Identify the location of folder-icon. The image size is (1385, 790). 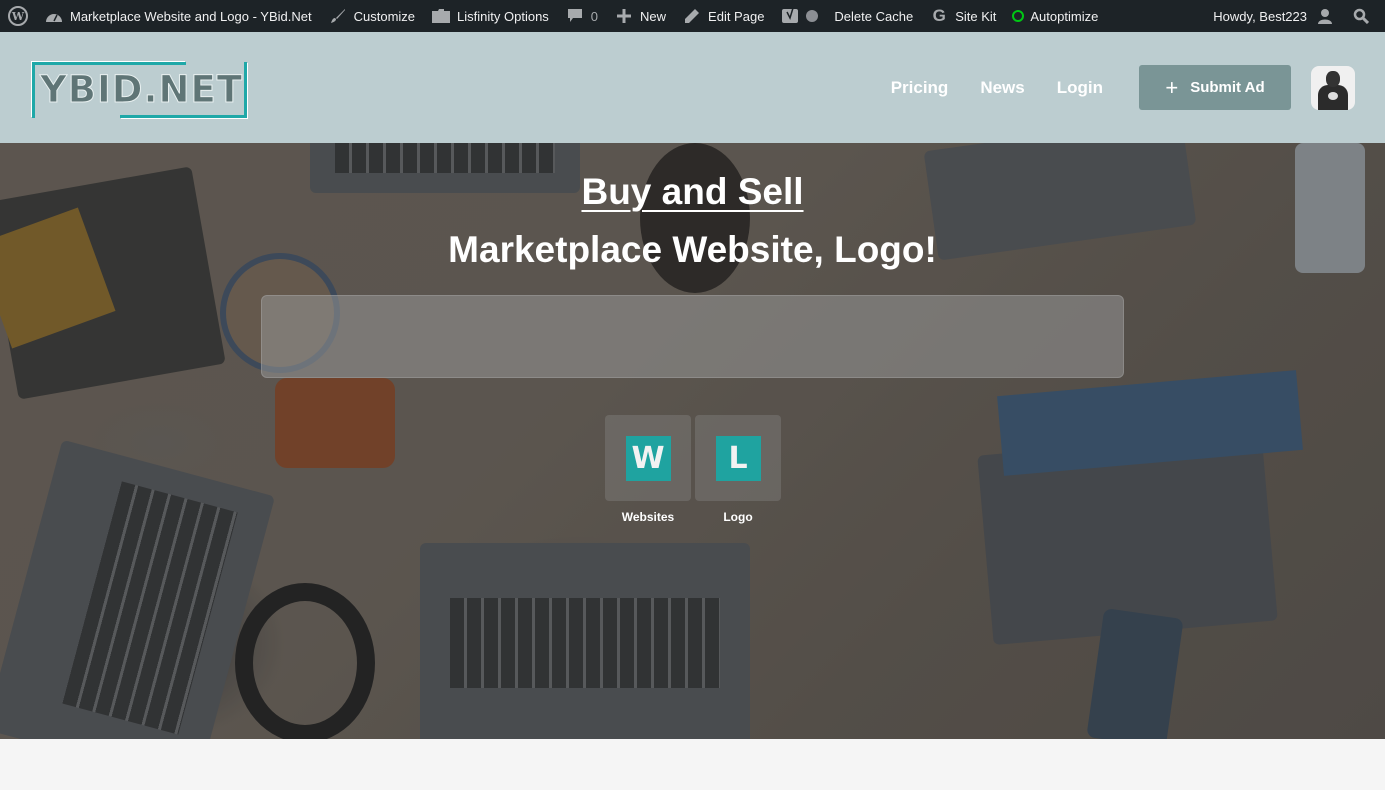
(441, 16).